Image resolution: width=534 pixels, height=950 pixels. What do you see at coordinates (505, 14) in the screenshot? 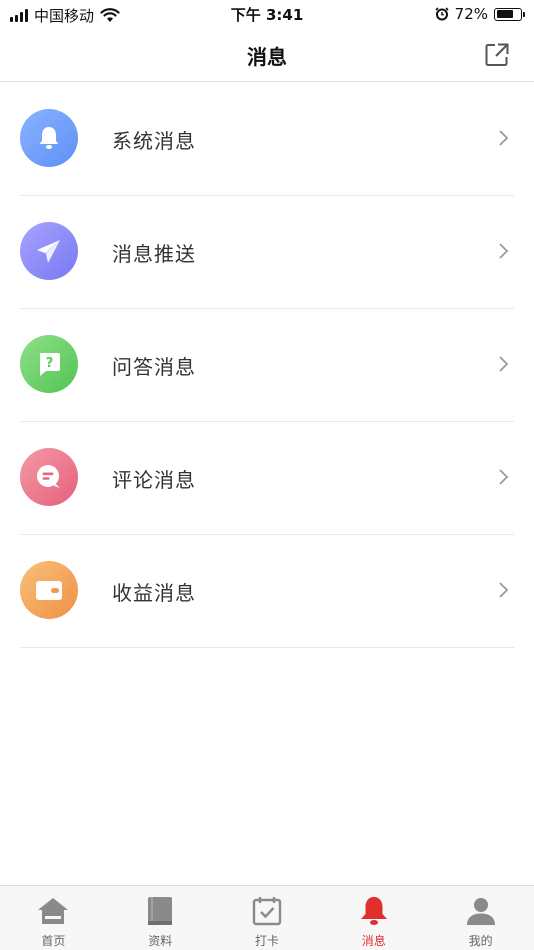
I see `battery-fill` at bounding box center [505, 14].